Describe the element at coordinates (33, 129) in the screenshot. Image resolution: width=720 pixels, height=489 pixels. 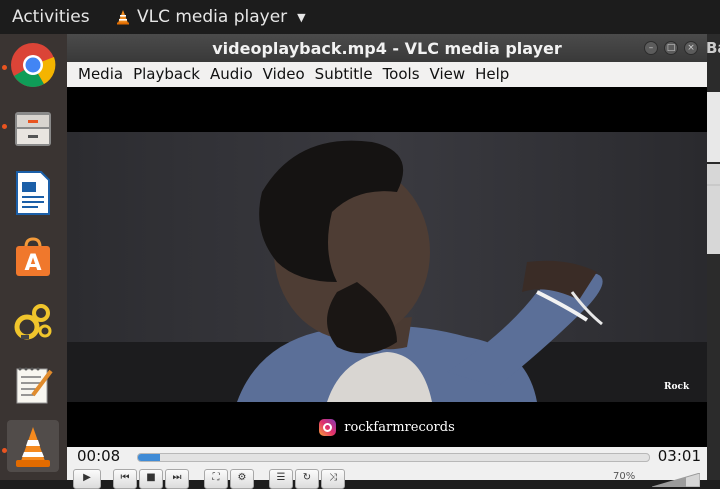
I see `files-icon` at that location.